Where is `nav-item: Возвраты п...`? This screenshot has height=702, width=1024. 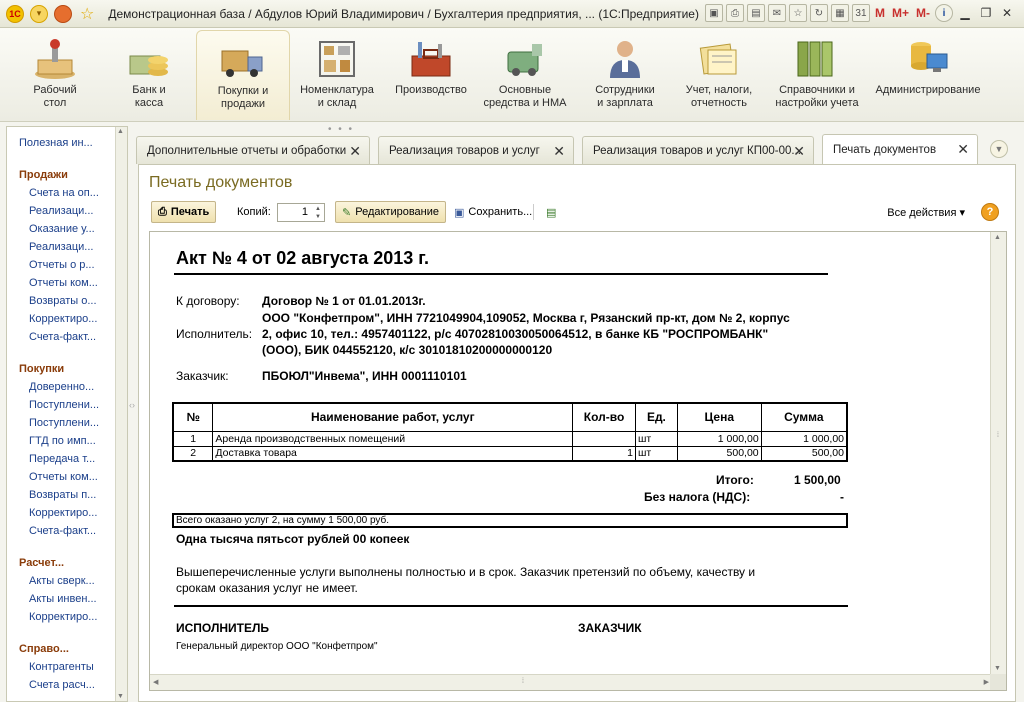
nav-item: Возвраты п... is located at coordinates (62, 495).